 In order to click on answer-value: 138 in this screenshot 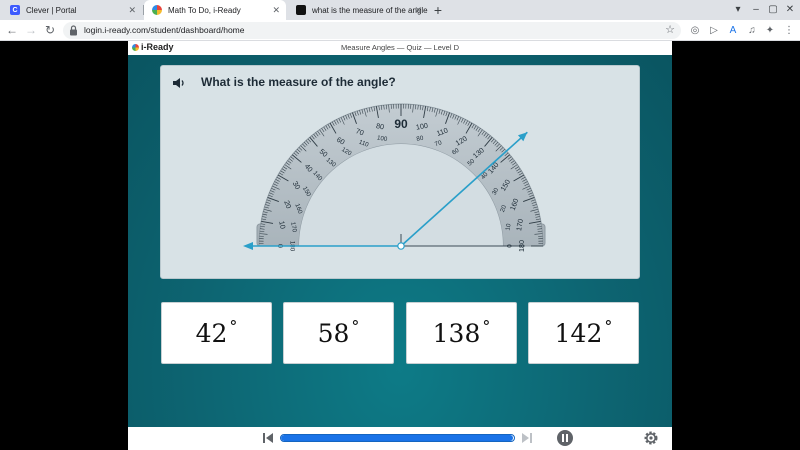, I will do `click(456, 333)`.